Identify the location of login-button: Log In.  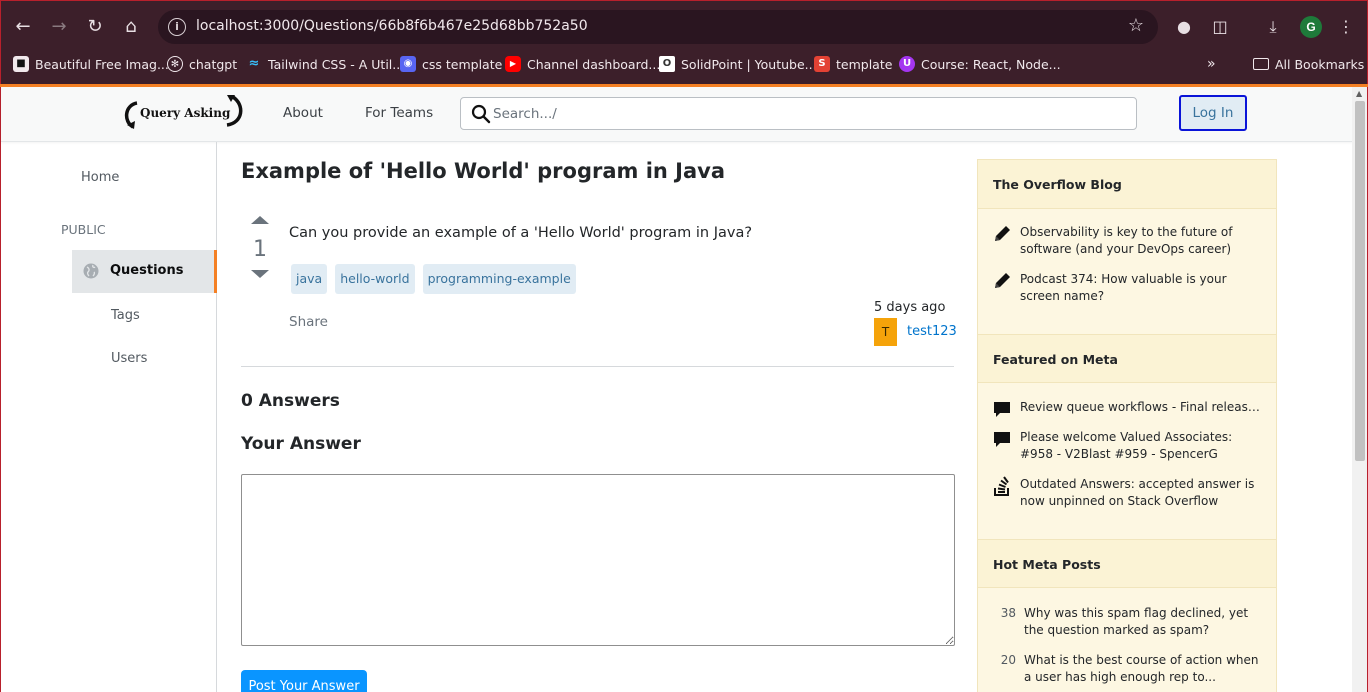
(1213, 113).